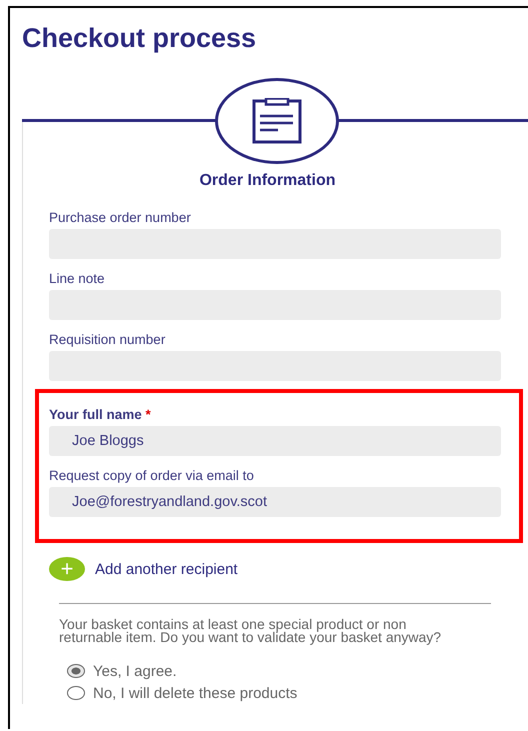 Image resolution: width=528 pixels, height=731 pixels. Describe the element at coordinates (100, 414) in the screenshot. I see `field-label: Your full name *` at that location.